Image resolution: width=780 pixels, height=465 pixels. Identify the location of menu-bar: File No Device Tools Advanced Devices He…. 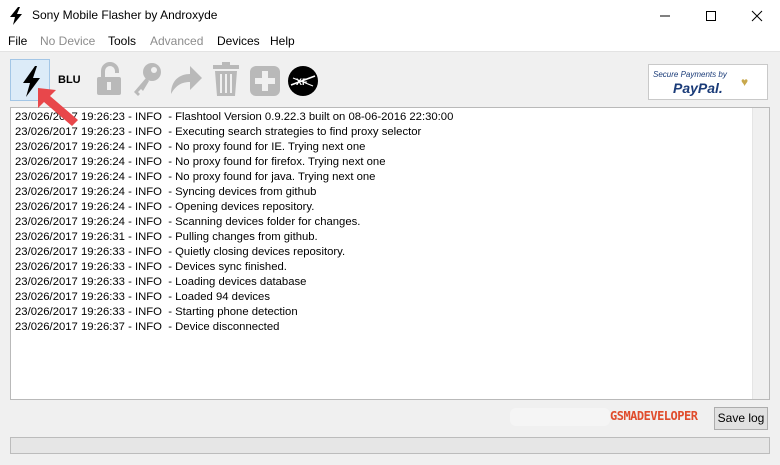
(390, 41).